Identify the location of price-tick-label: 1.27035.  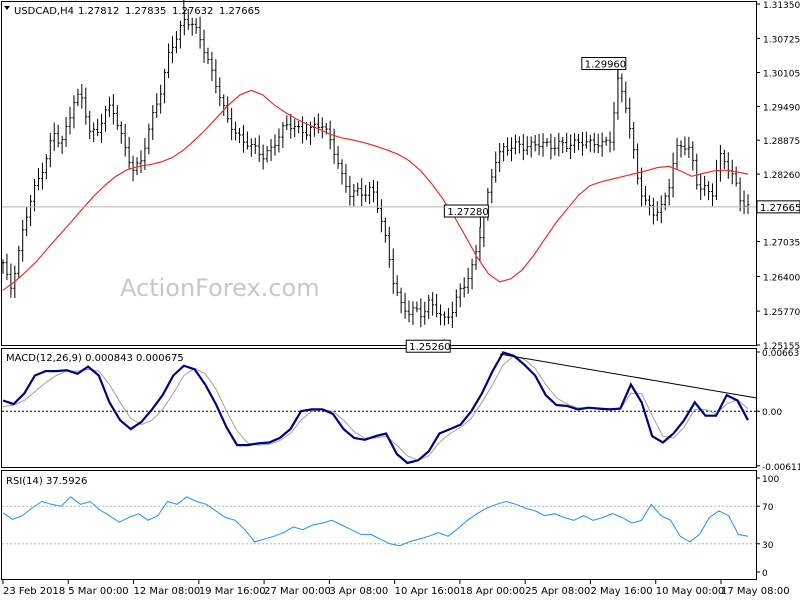
(781, 244).